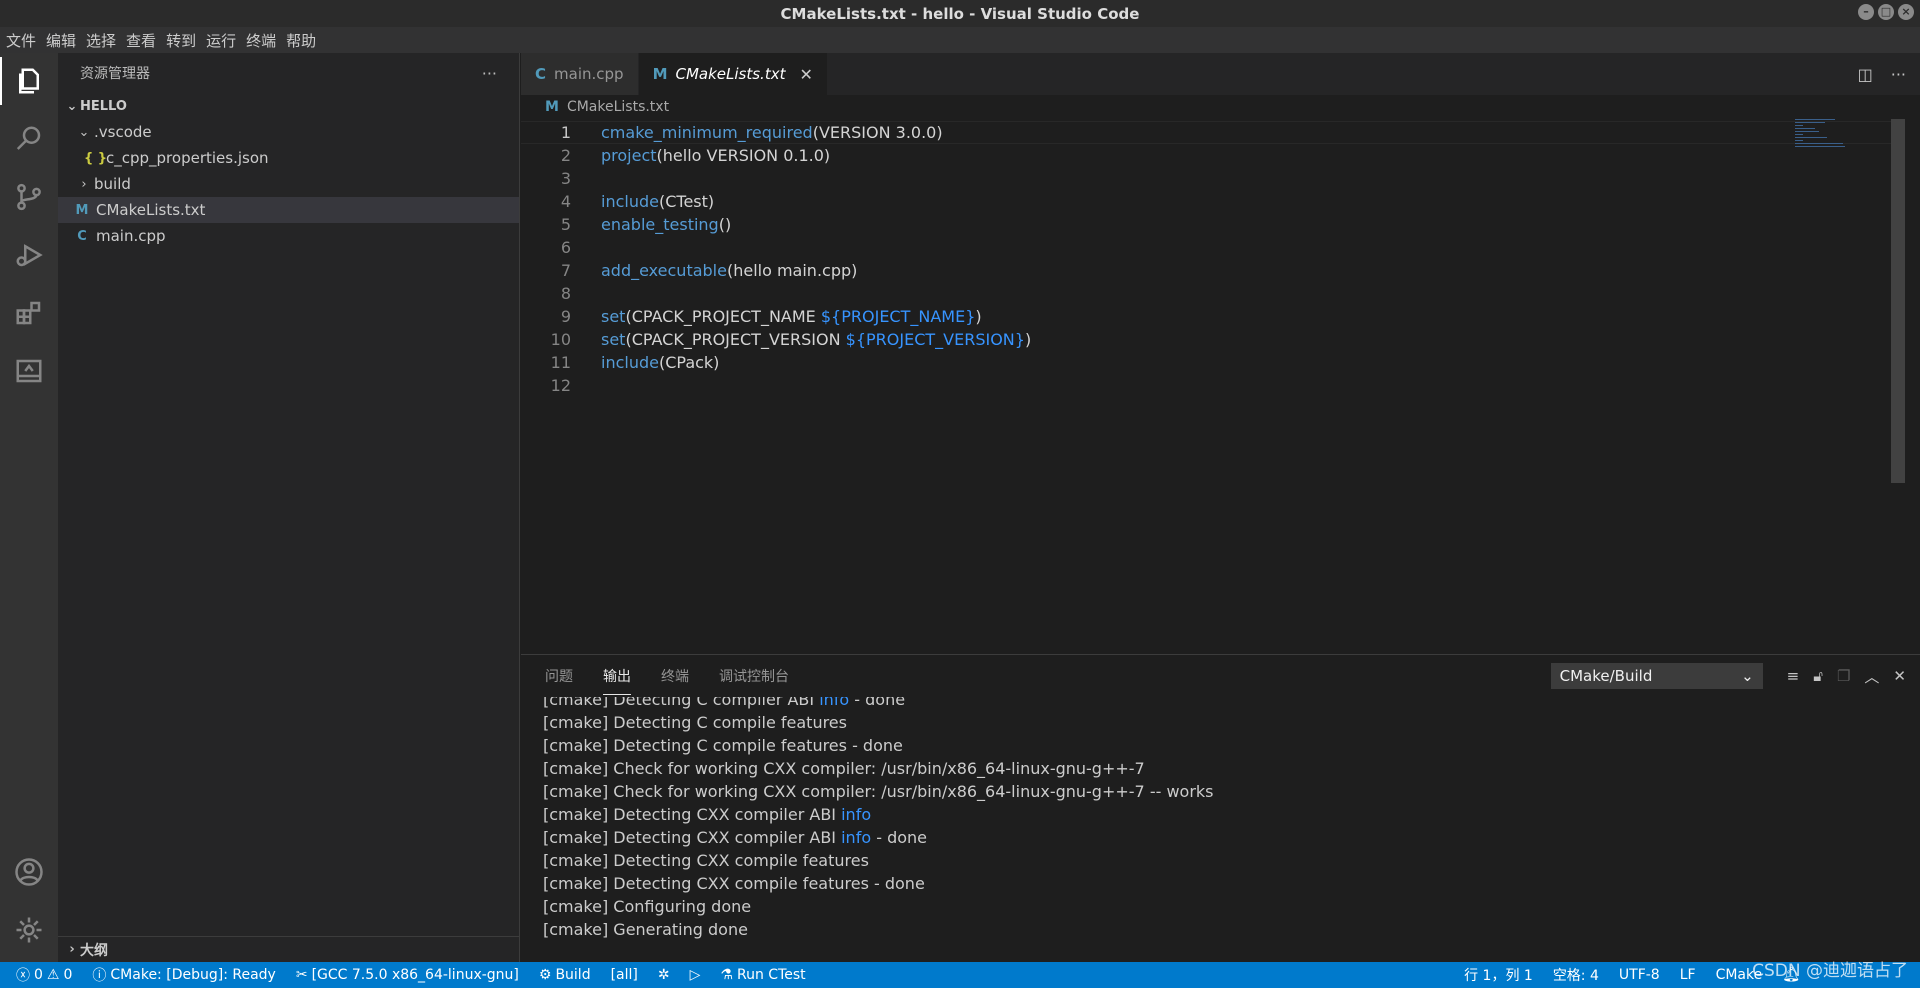  Describe the element at coordinates (1882, 74) in the screenshot. I see `editor-actions: ◫ ···` at that location.